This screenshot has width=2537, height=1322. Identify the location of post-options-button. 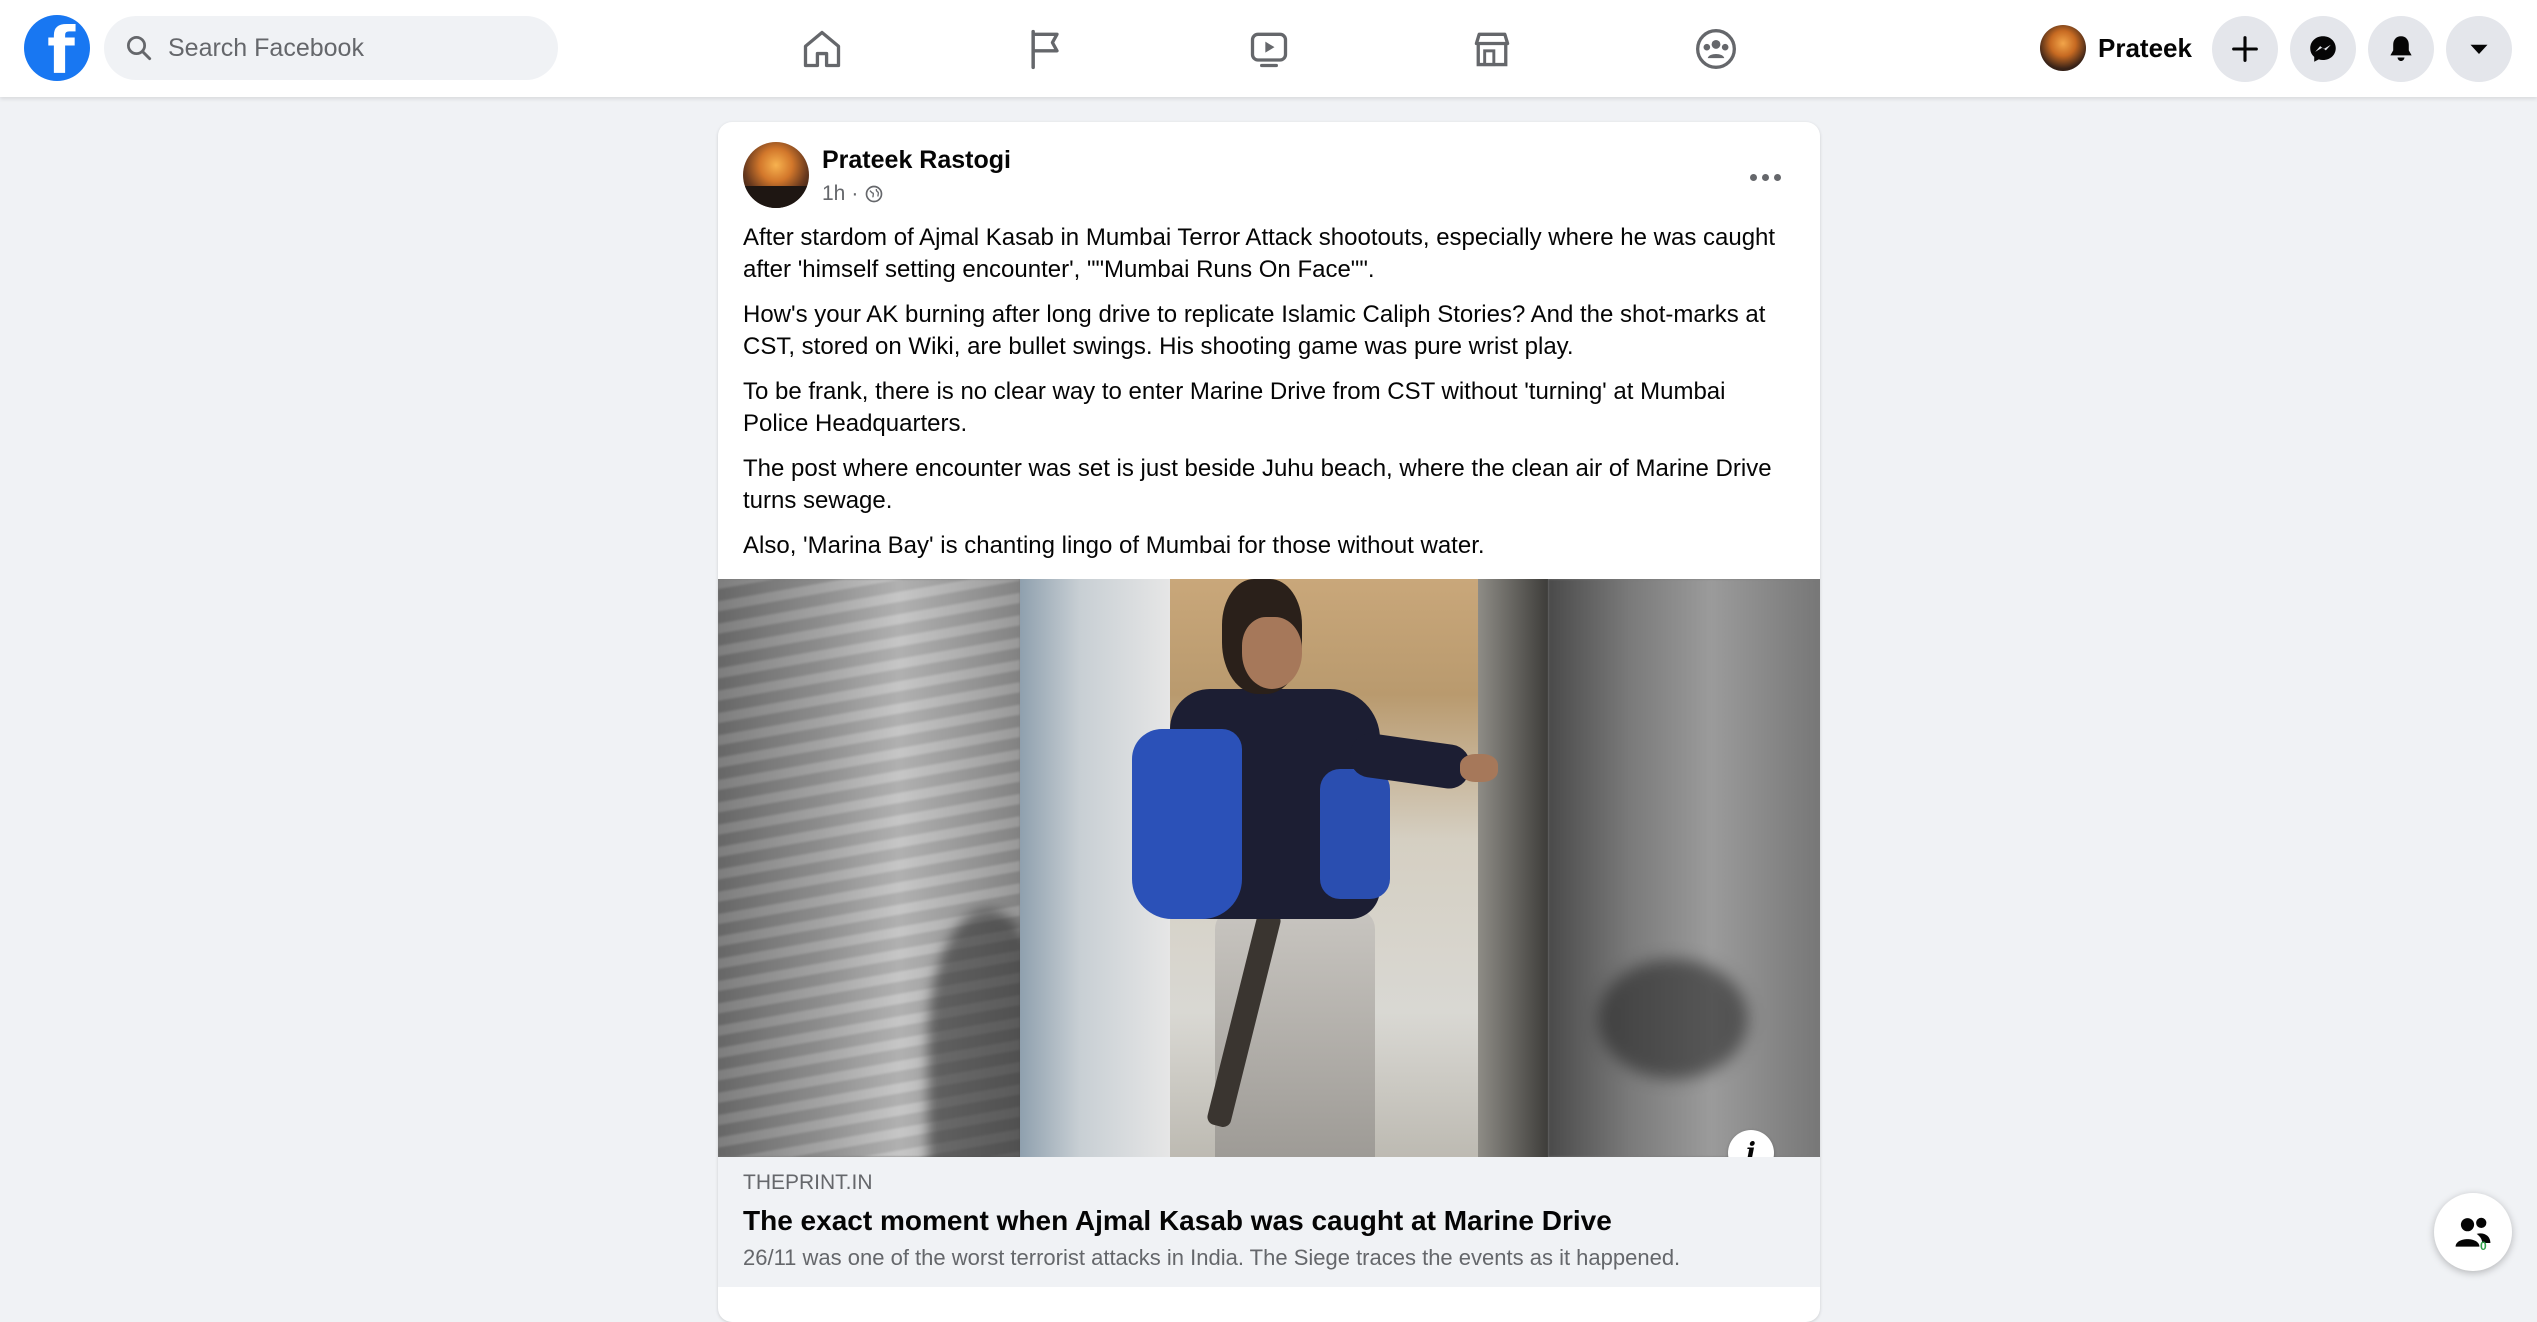
(1765, 177).